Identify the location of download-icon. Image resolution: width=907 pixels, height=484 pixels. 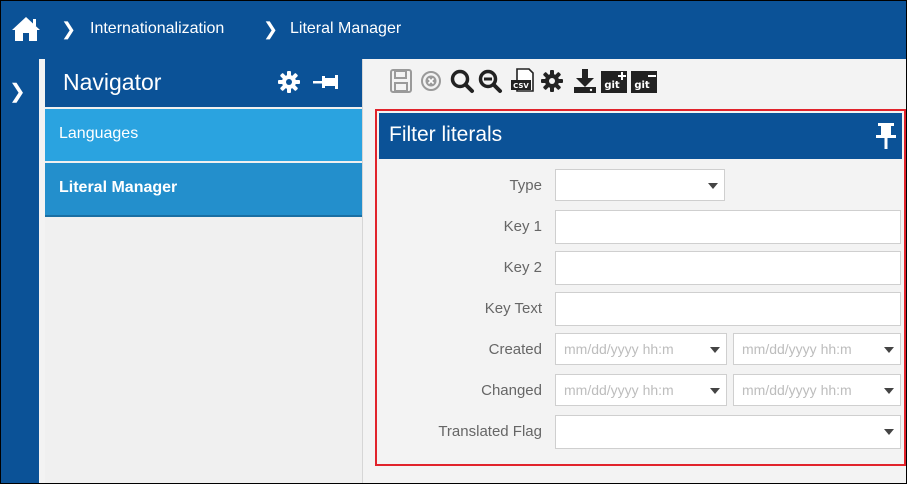
(585, 81).